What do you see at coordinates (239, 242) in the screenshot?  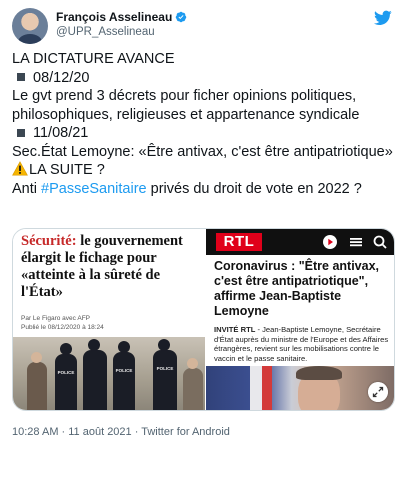 I see `rtl-logo: RTL` at bounding box center [239, 242].